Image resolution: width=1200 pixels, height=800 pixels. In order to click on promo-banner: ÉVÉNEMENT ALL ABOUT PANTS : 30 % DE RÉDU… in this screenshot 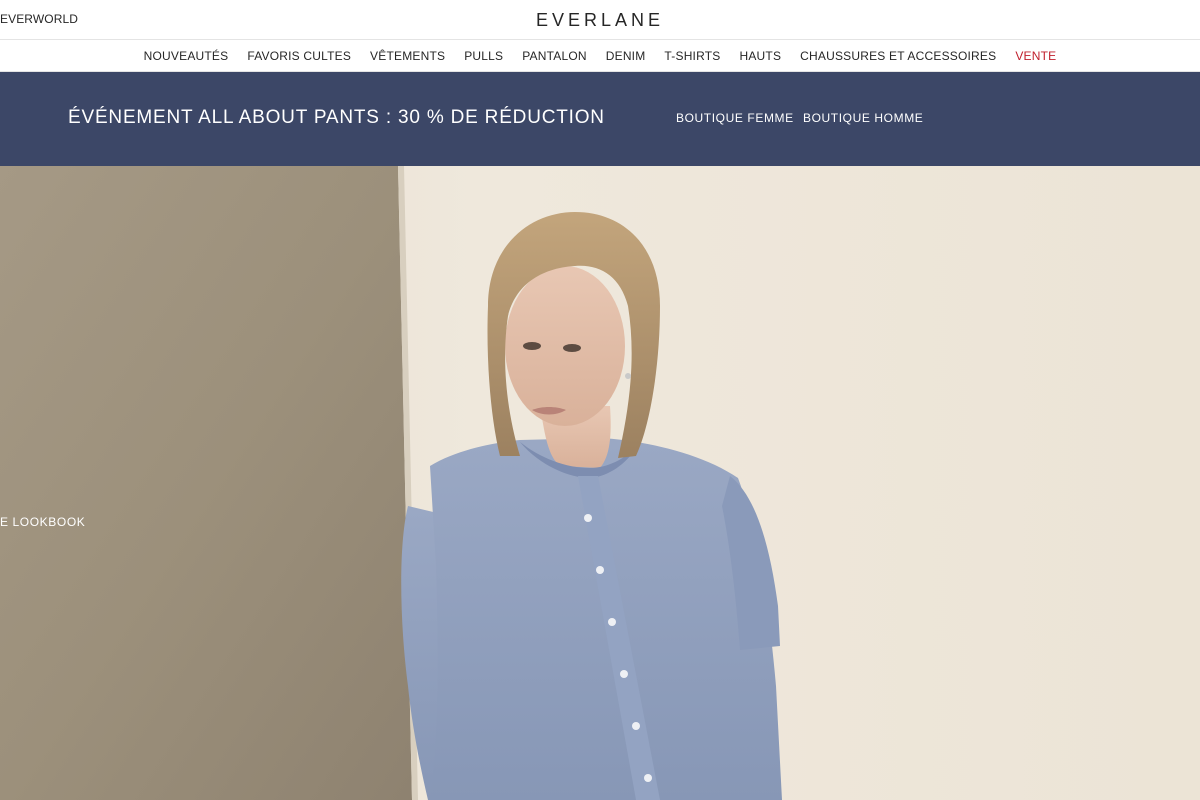, I will do `click(600, 119)`.